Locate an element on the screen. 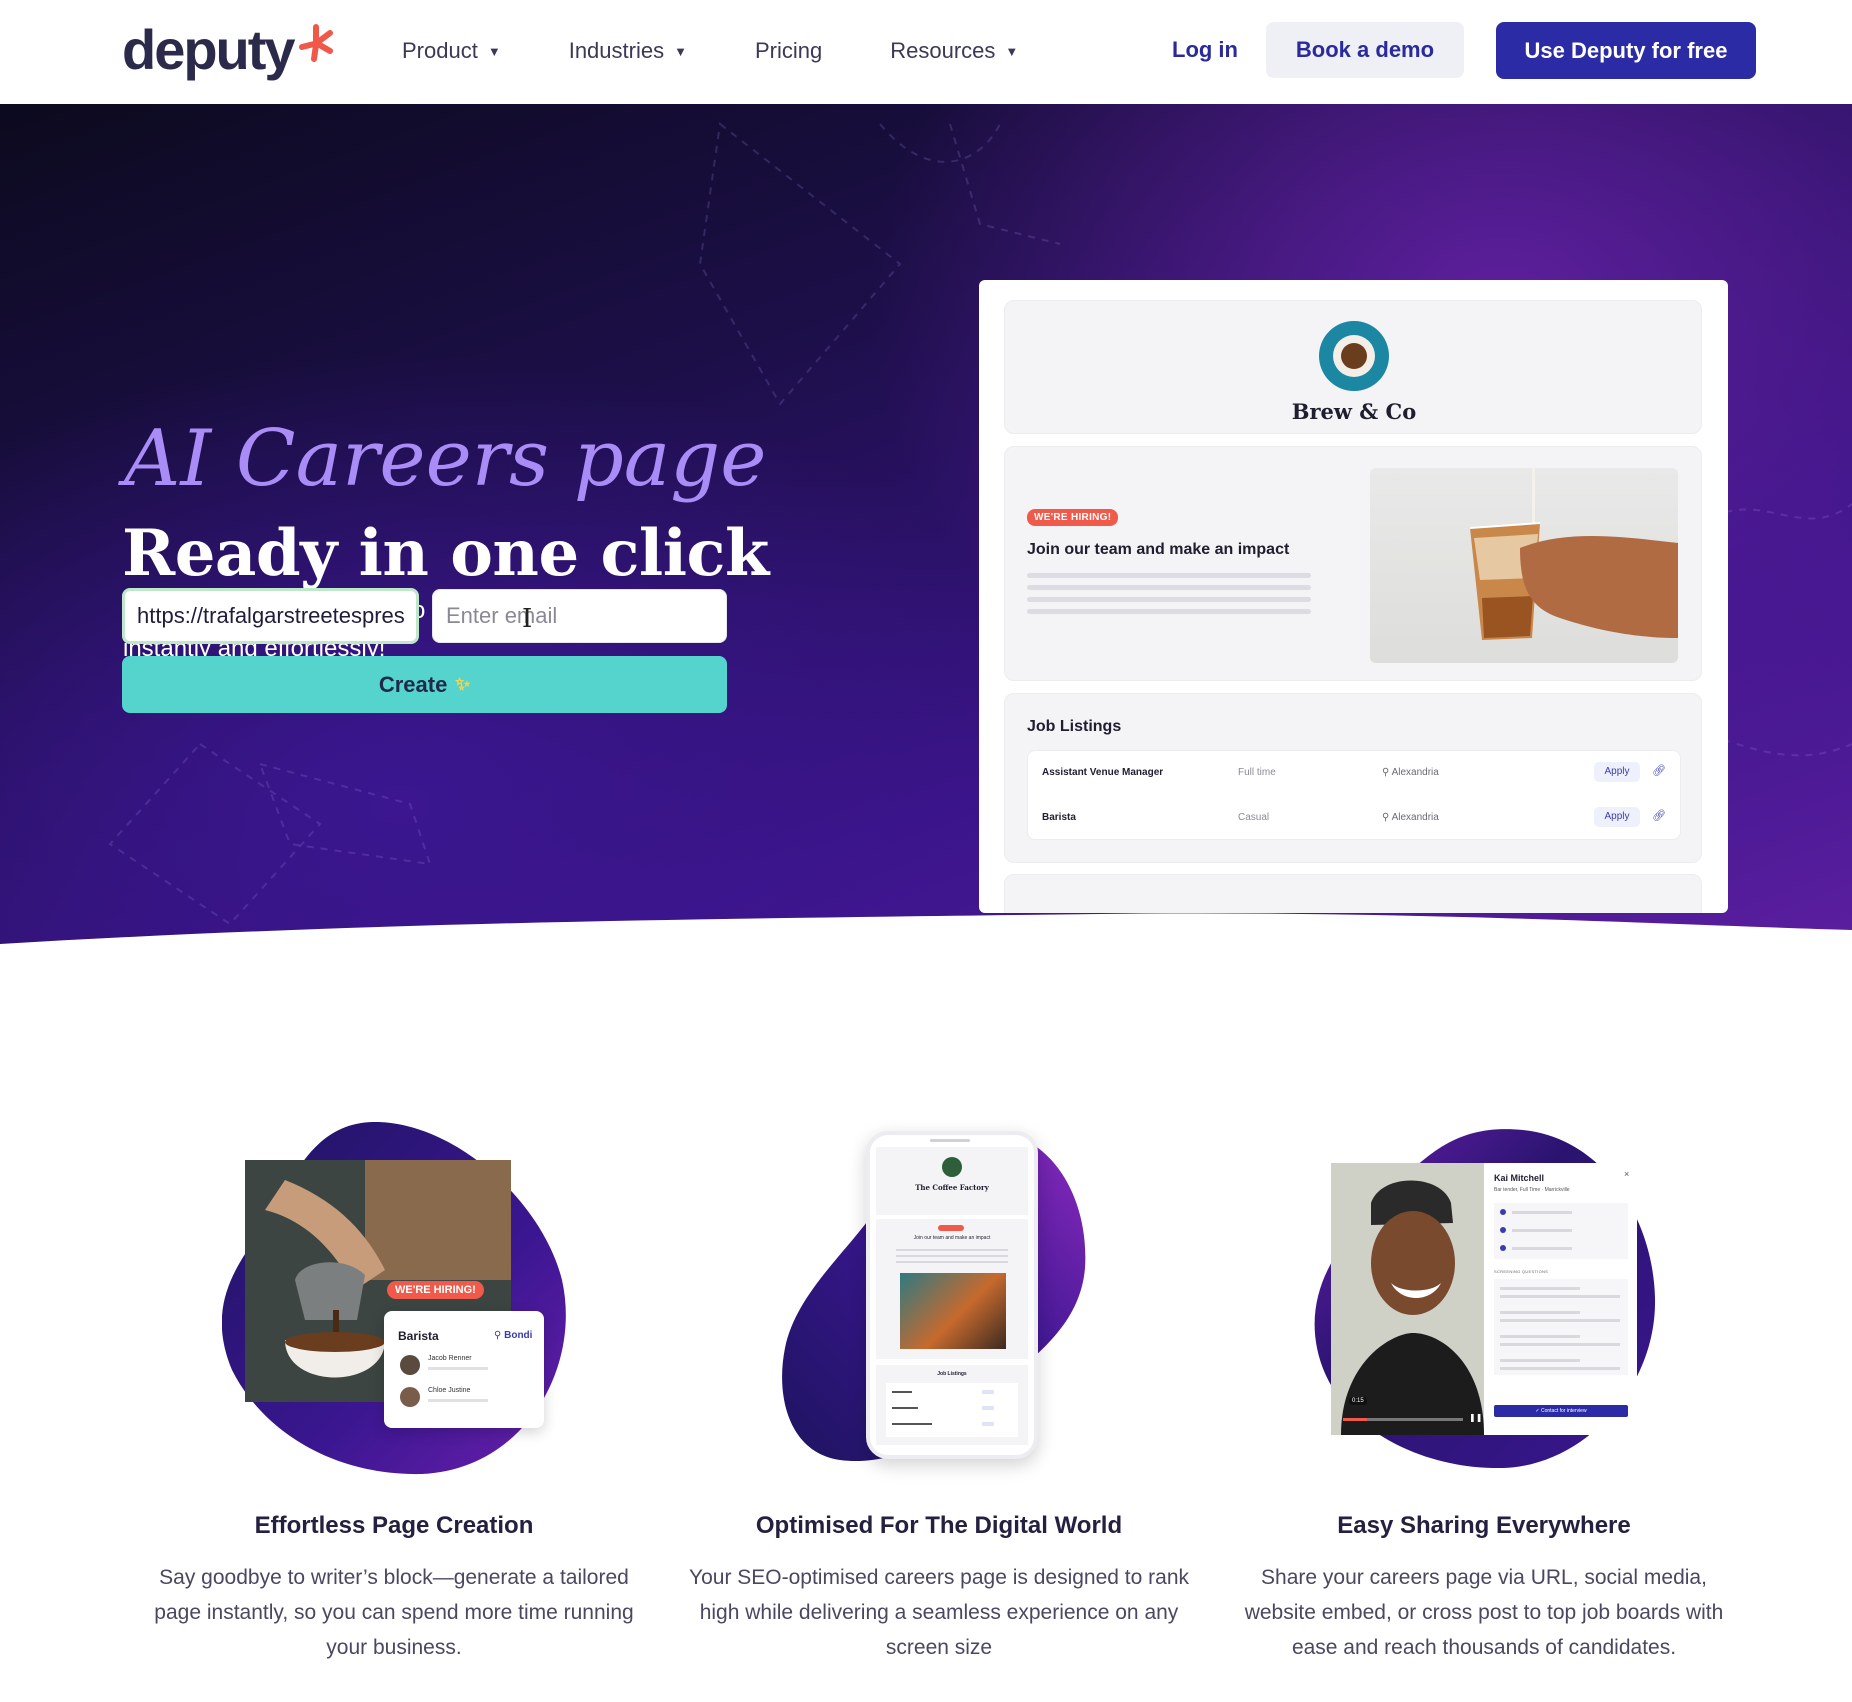 The height and width of the screenshot is (1702, 1852). business-url-input is located at coordinates (270, 616).